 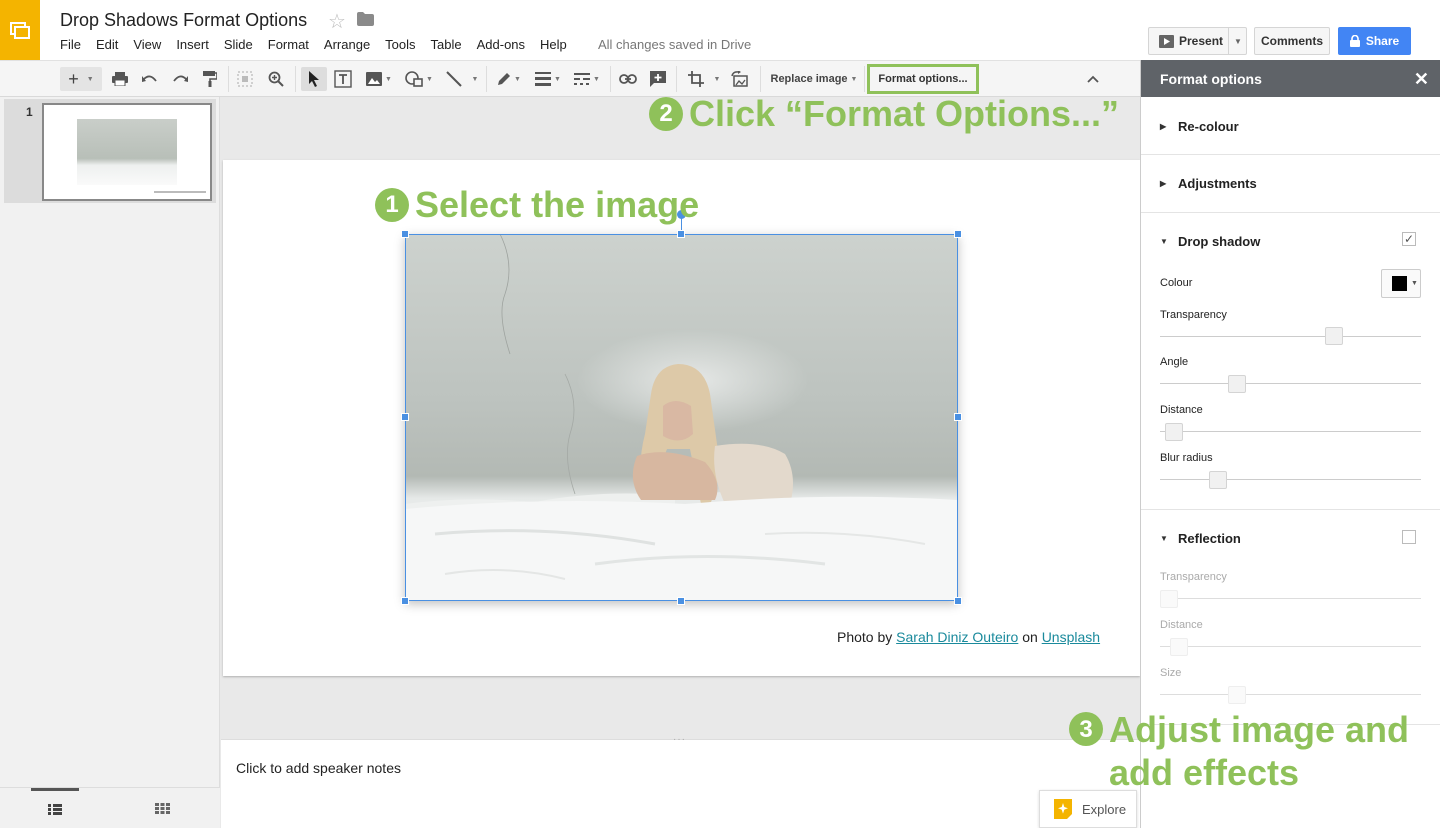 What do you see at coordinates (365, 21) in the screenshot?
I see `folder-icon` at bounding box center [365, 21].